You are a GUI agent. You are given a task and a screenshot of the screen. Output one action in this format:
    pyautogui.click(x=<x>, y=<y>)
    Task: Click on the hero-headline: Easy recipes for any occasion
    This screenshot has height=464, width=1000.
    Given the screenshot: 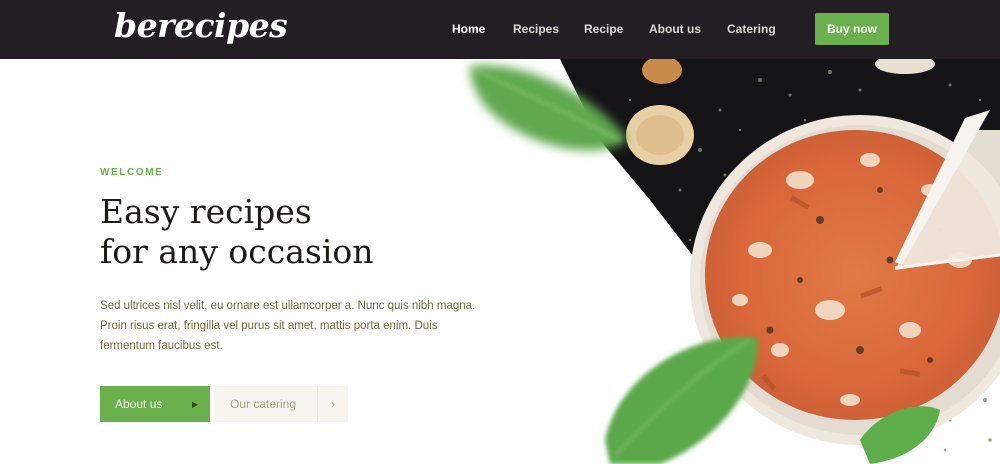 What is the action you would take?
    pyautogui.click(x=237, y=232)
    